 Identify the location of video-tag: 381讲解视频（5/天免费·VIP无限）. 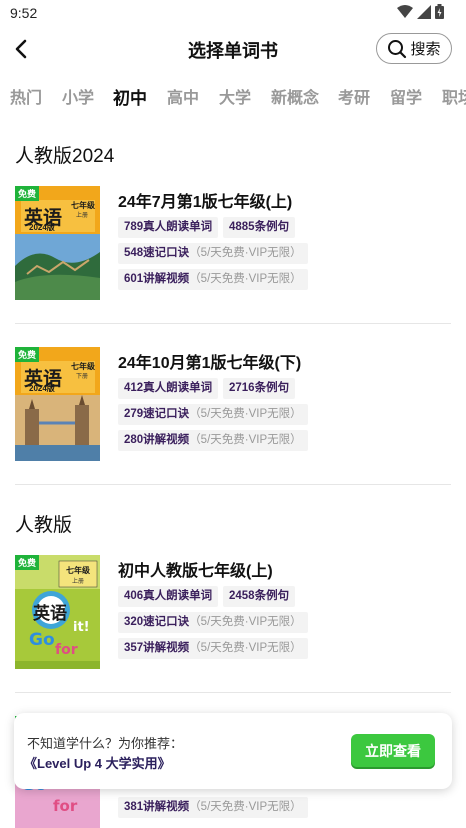
(213, 807).